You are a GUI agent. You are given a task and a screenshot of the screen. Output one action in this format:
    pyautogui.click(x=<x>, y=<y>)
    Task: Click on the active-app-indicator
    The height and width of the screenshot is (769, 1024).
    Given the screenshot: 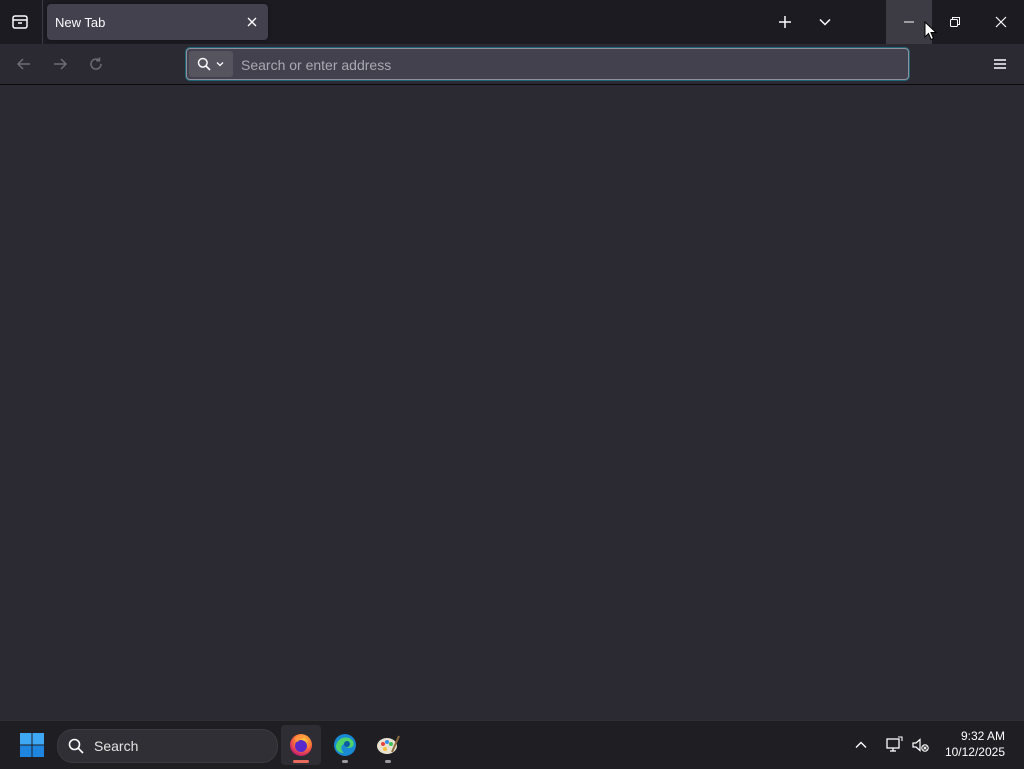 What is the action you would take?
    pyautogui.click(x=301, y=761)
    